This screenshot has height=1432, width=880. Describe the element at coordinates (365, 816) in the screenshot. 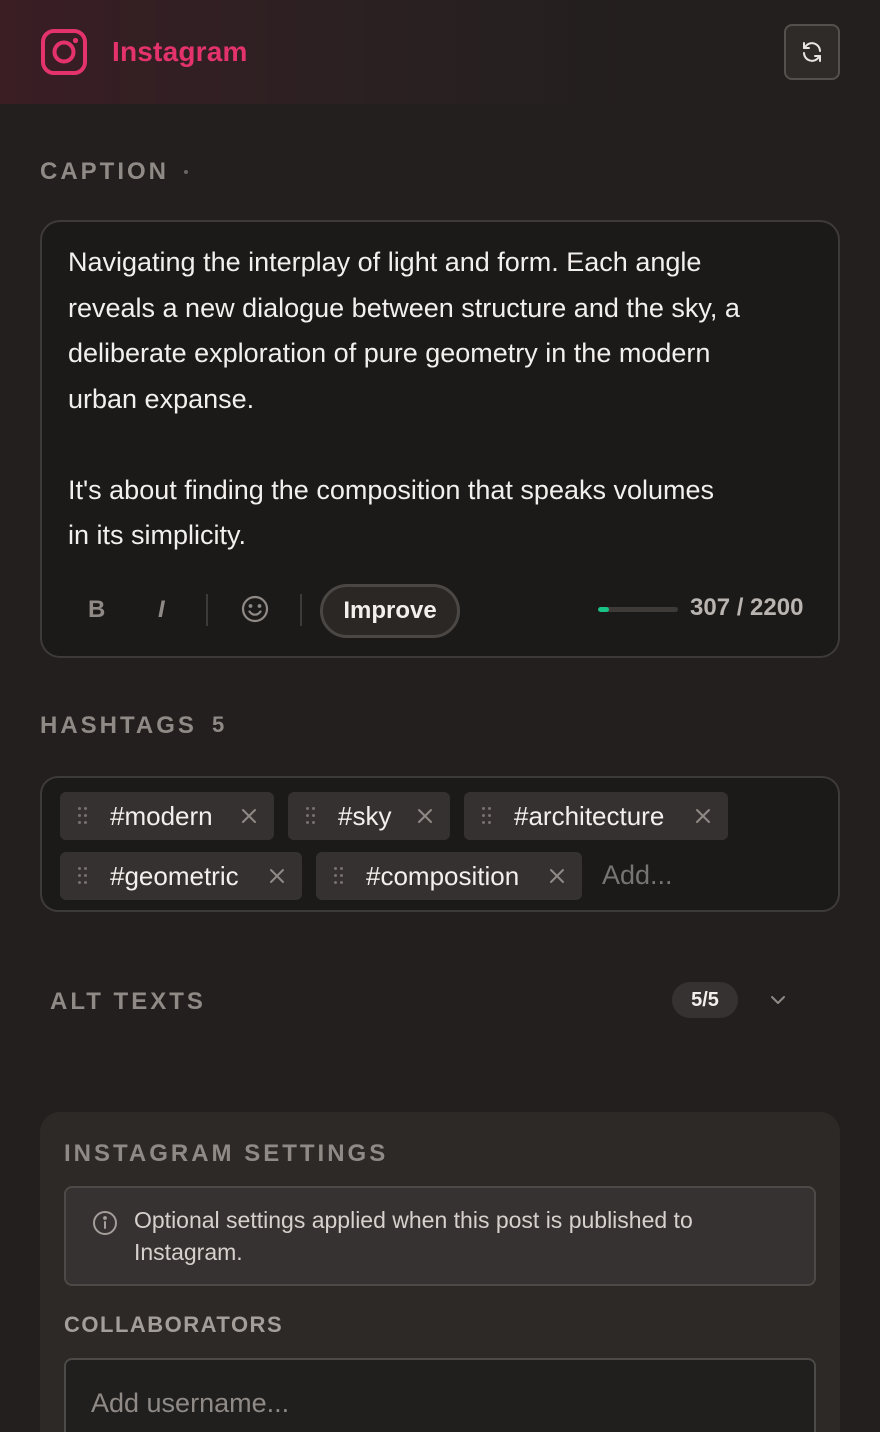

I see `hashtag-label: #sky` at that location.